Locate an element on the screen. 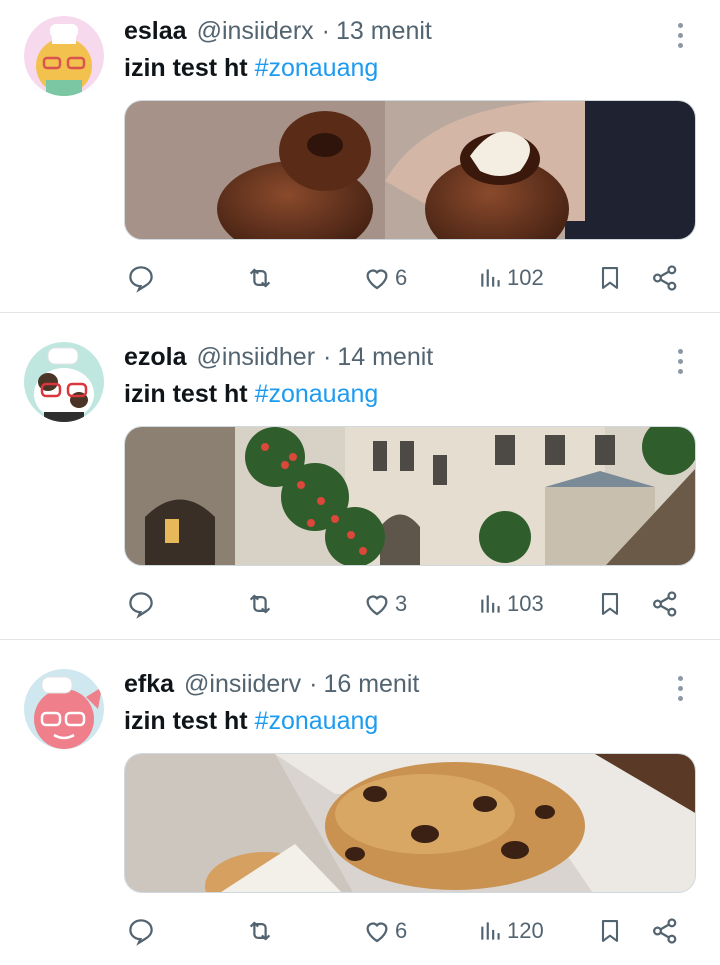 The width and height of the screenshot is (720, 965). like-button: 3 is located at coordinates (384, 604).